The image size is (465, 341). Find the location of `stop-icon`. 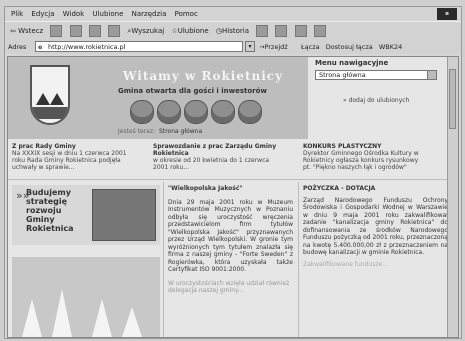

stop-icon is located at coordinates (75, 31).